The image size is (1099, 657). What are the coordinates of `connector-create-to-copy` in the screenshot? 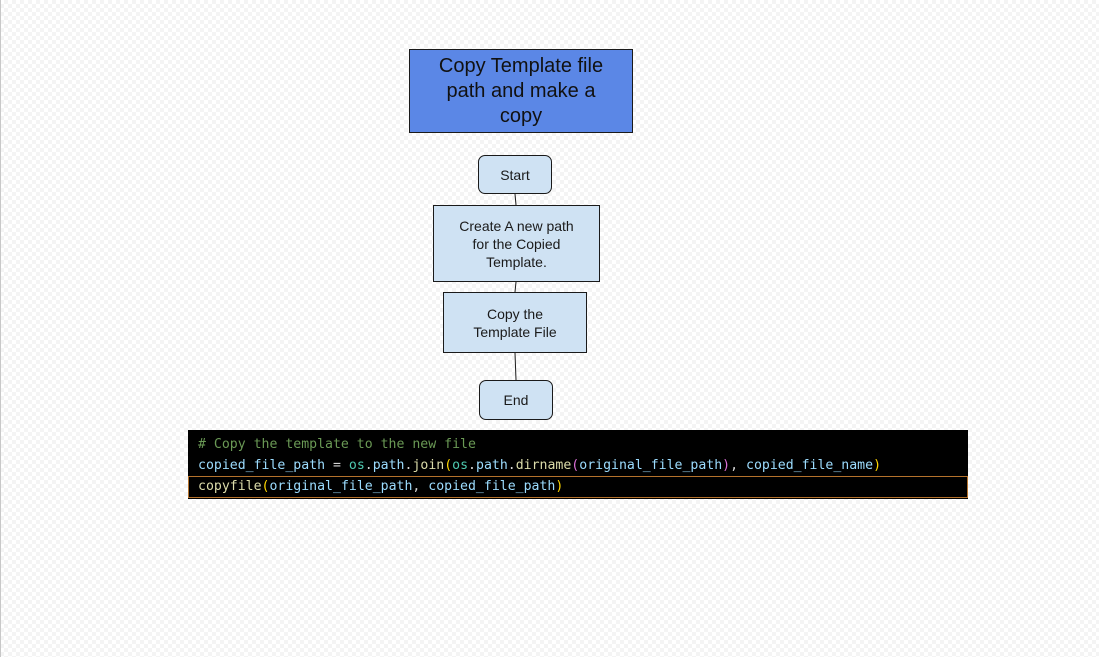 It's located at (515, 287).